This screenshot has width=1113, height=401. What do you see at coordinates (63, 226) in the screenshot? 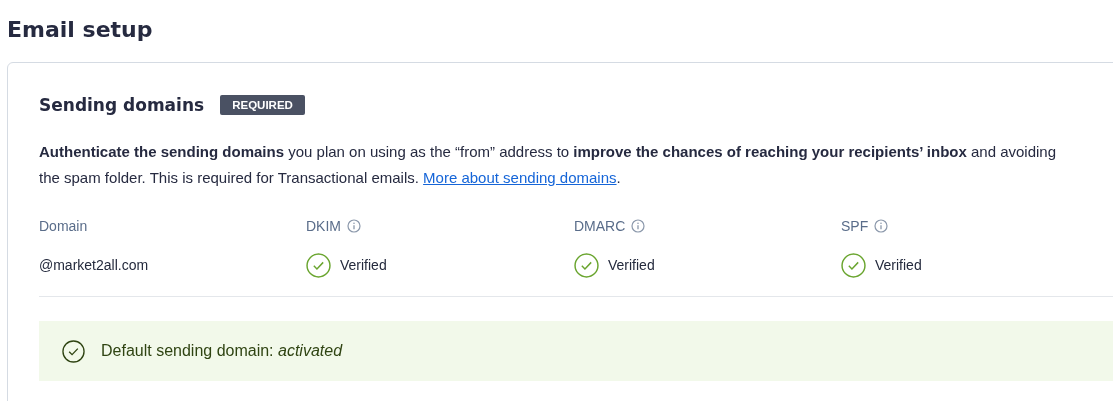
I see `column-header: Domain` at bounding box center [63, 226].